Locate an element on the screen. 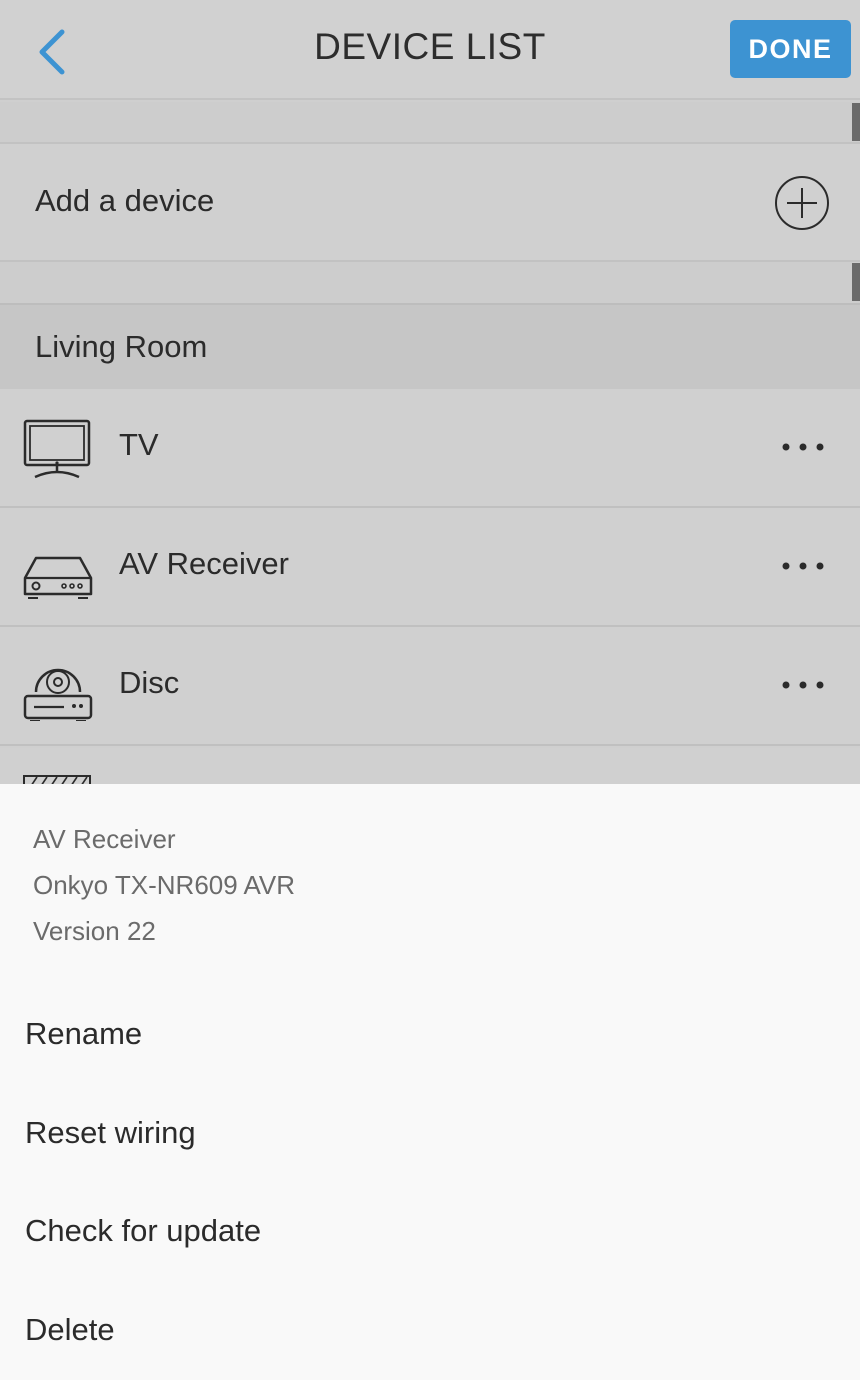  disc-player-icon is located at coordinates (58, 694).